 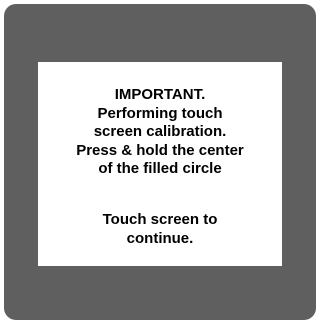 I want to click on instruction-line-filled-circle: of the filled circle, so click(x=160, y=168).